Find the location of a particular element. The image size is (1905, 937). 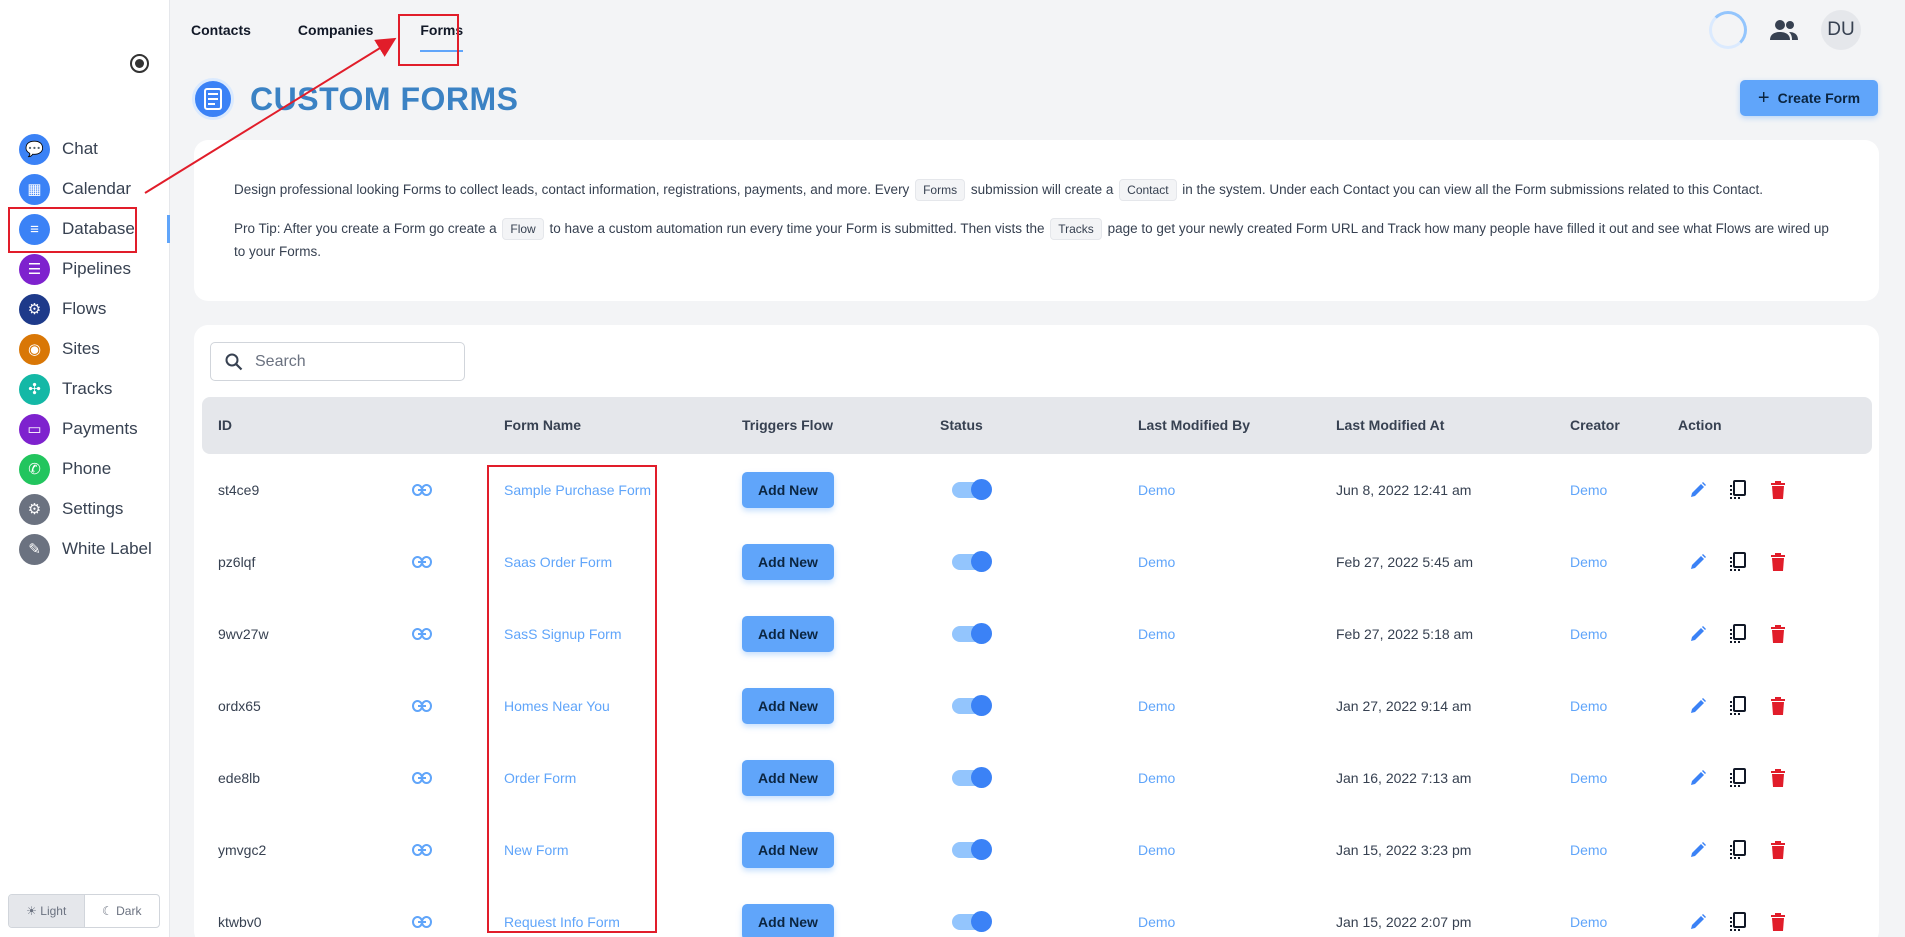

radio-icon is located at coordinates (139, 63).